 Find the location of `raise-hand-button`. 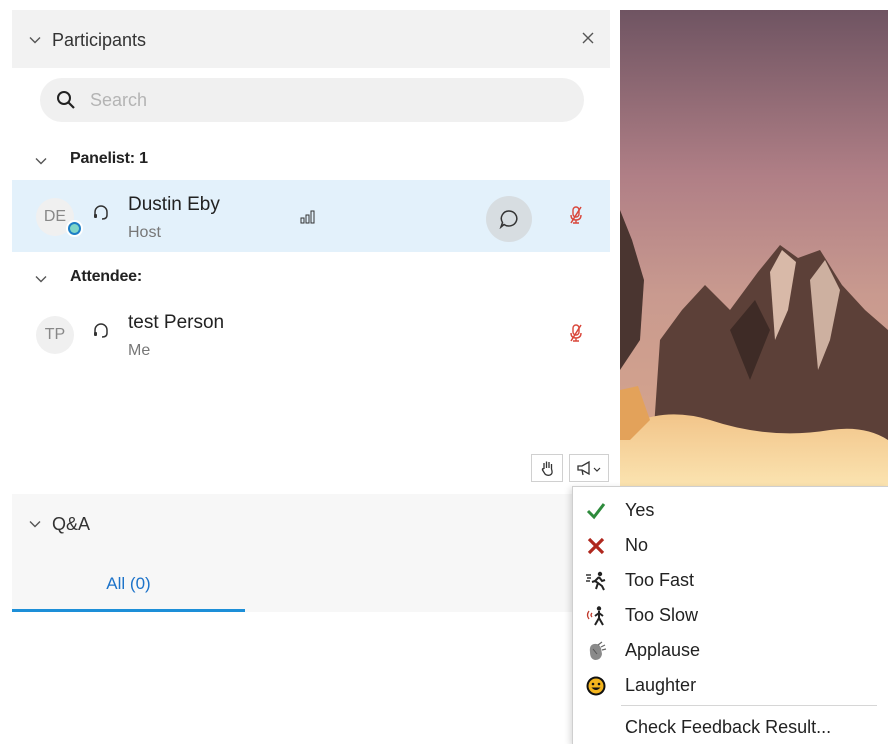

raise-hand-button is located at coordinates (547, 468).